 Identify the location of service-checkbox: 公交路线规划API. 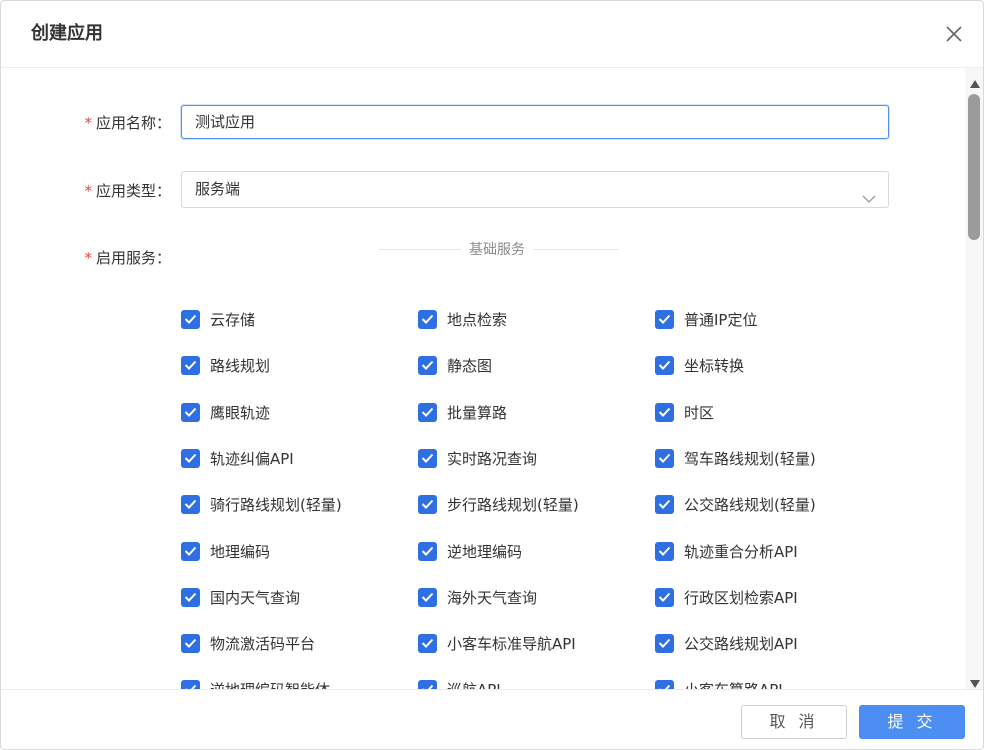
(726, 643).